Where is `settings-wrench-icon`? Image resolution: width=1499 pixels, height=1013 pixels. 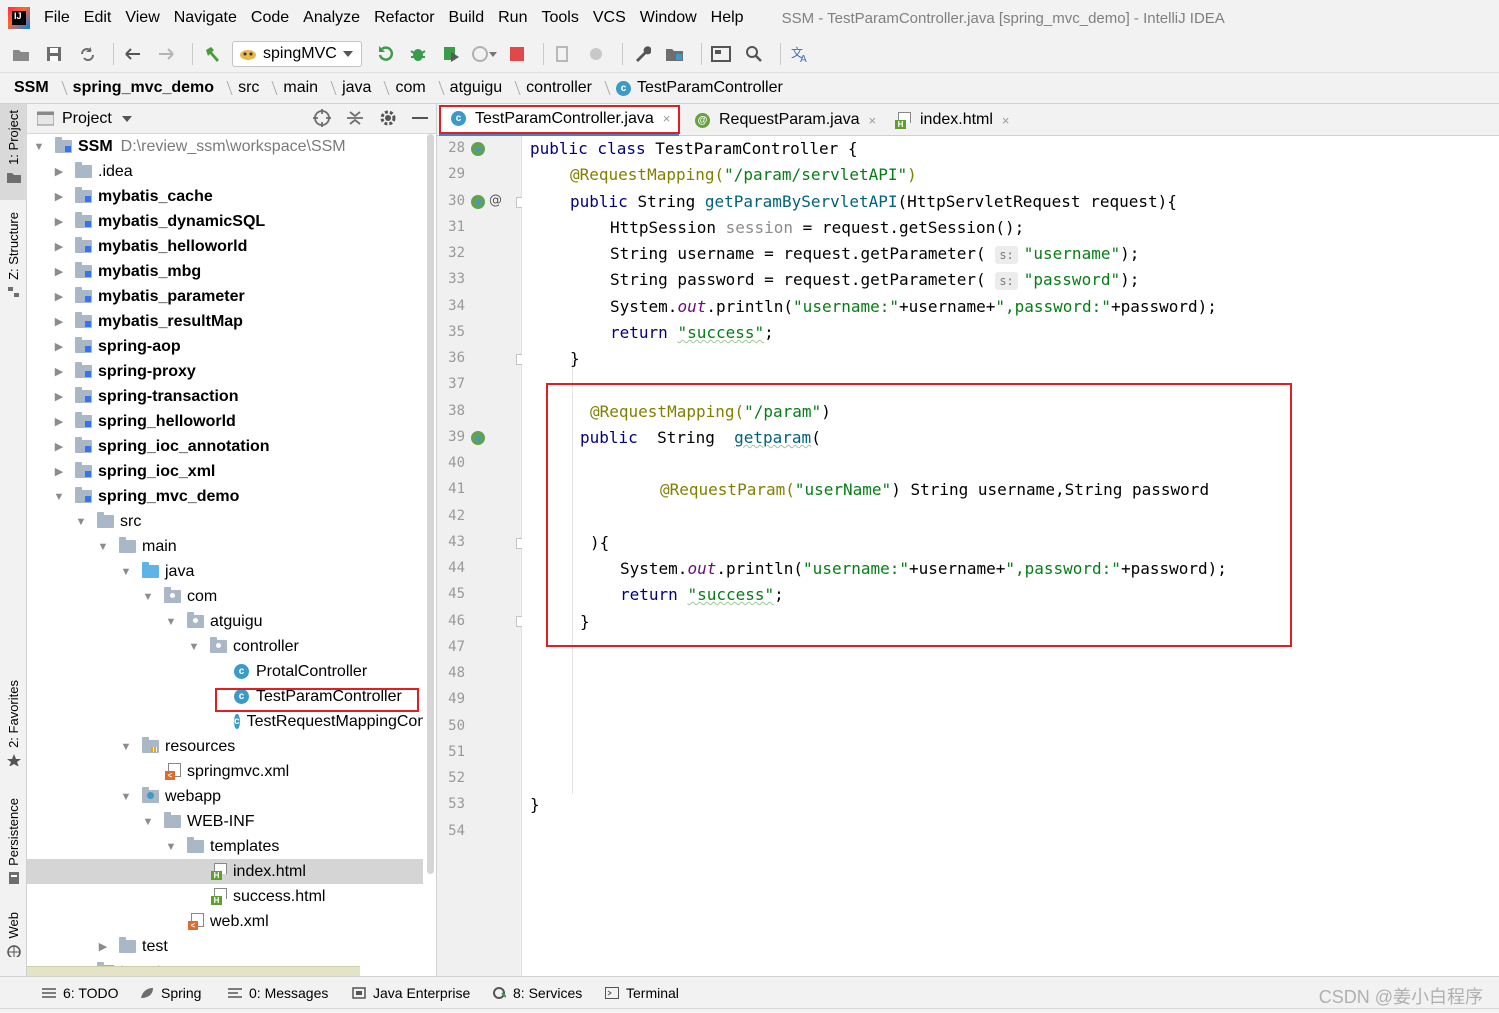 settings-wrench-icon is located at coordinates (642, 54).